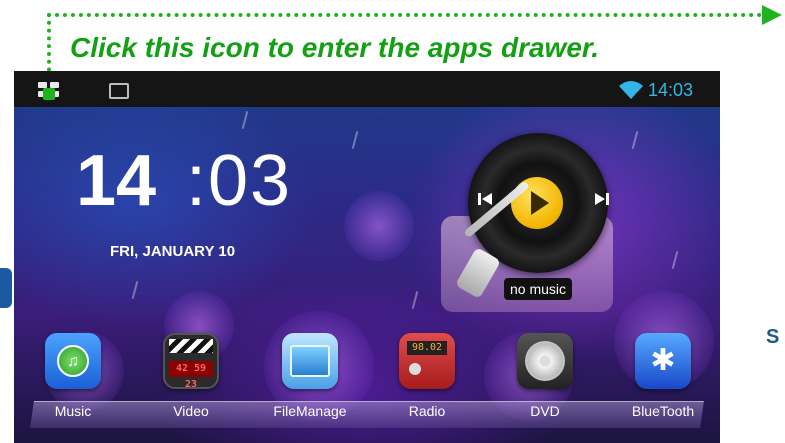 This screenshot has height=443, width=785. What do you see at coordinates (191, 411) in the screenshot?
I see `app-label: Video` at bounding box center [191, 411].